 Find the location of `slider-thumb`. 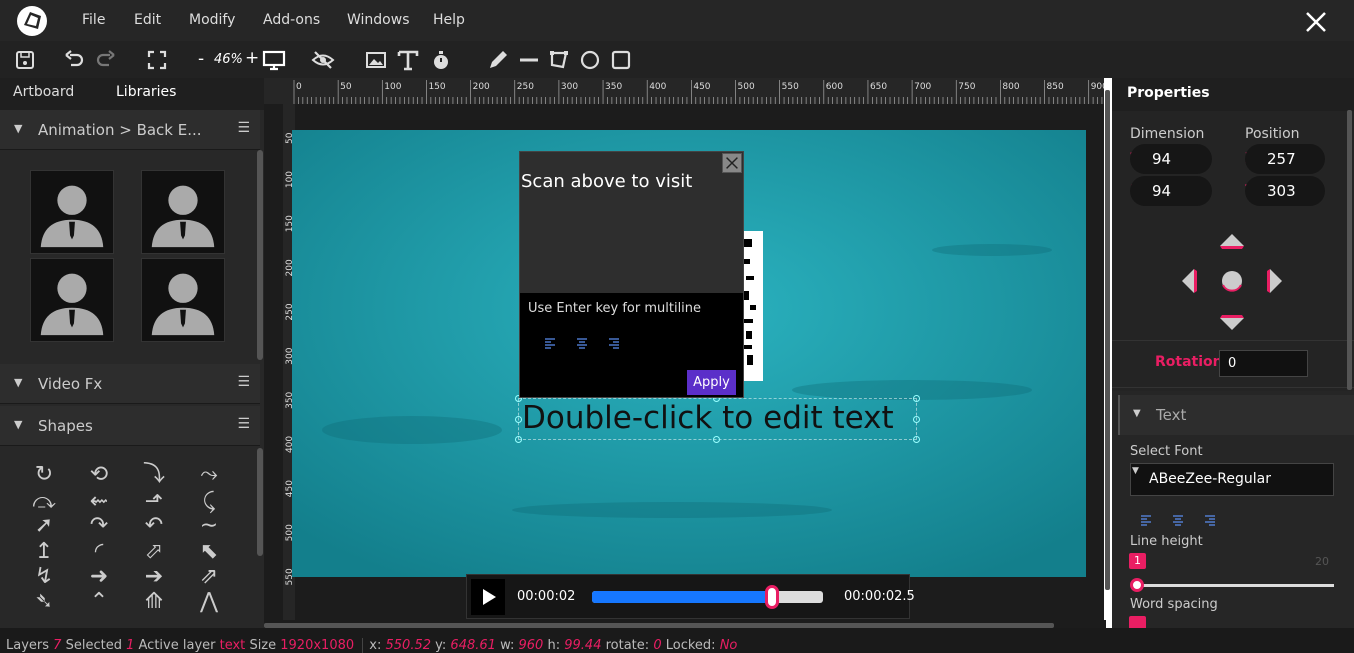

slider-thumb is located at coordinates (1137, 585).